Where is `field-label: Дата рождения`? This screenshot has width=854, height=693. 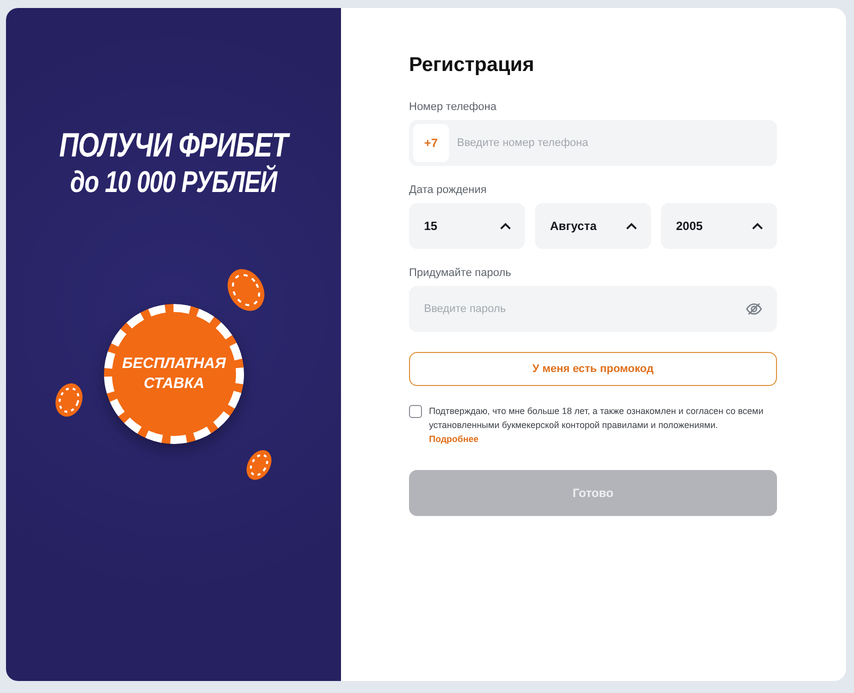 field-label: Дата рождения is located at coordinates (448, 190).